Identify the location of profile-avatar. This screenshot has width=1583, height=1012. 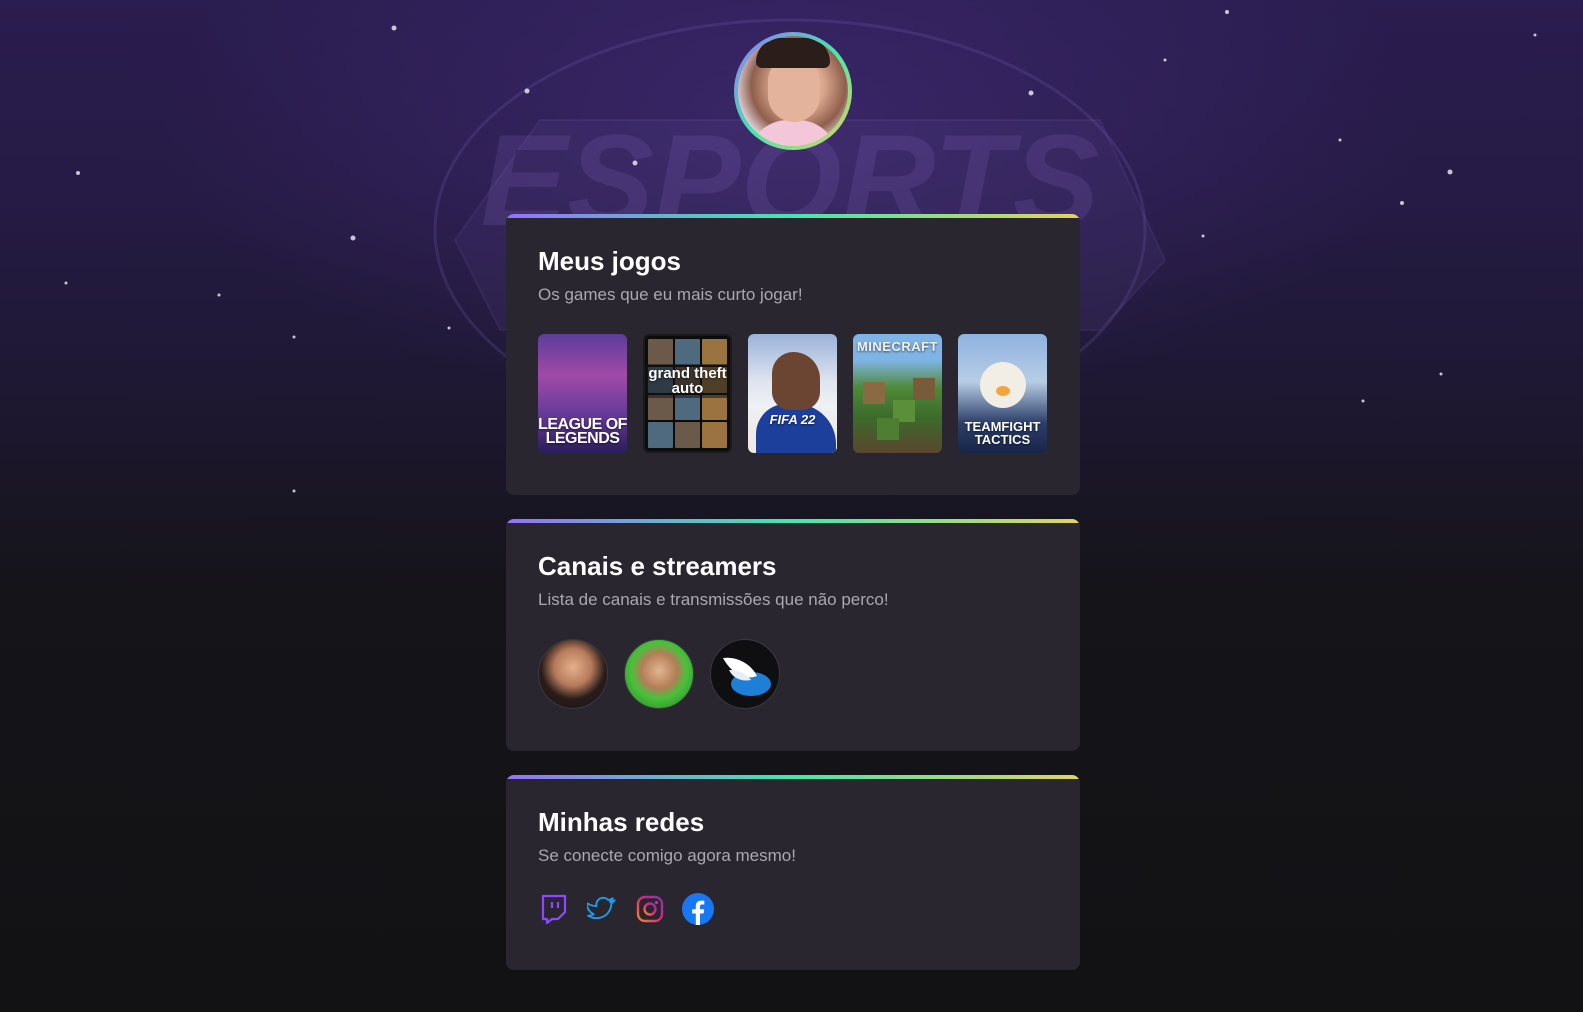
(793, 91).